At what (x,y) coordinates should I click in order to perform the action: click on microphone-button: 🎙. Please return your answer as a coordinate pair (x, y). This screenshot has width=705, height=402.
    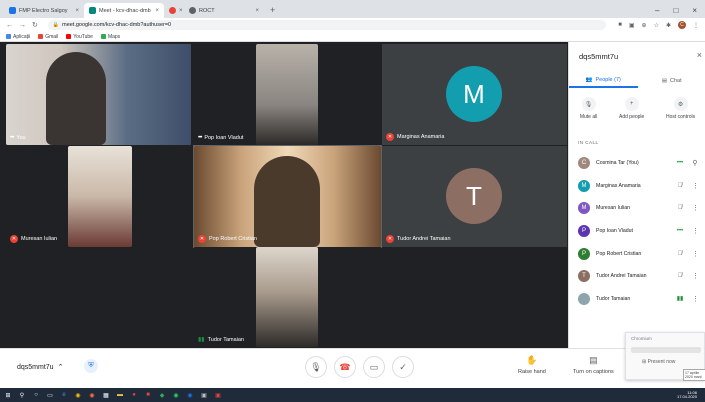
    Looking at the image, I should click on (316, 367).